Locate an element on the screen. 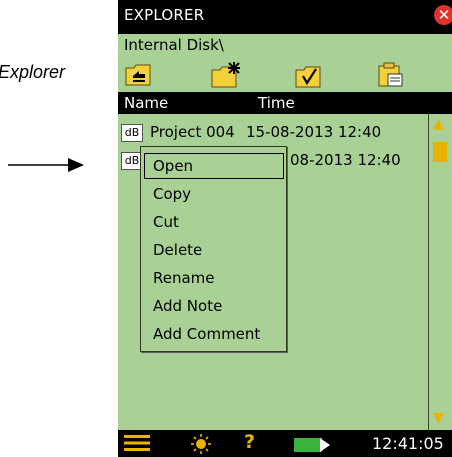 Image resolution: width=452 pixels, height=457 pixels. scrollbar: ▲ ▼ is located at coordinates (440, 272).